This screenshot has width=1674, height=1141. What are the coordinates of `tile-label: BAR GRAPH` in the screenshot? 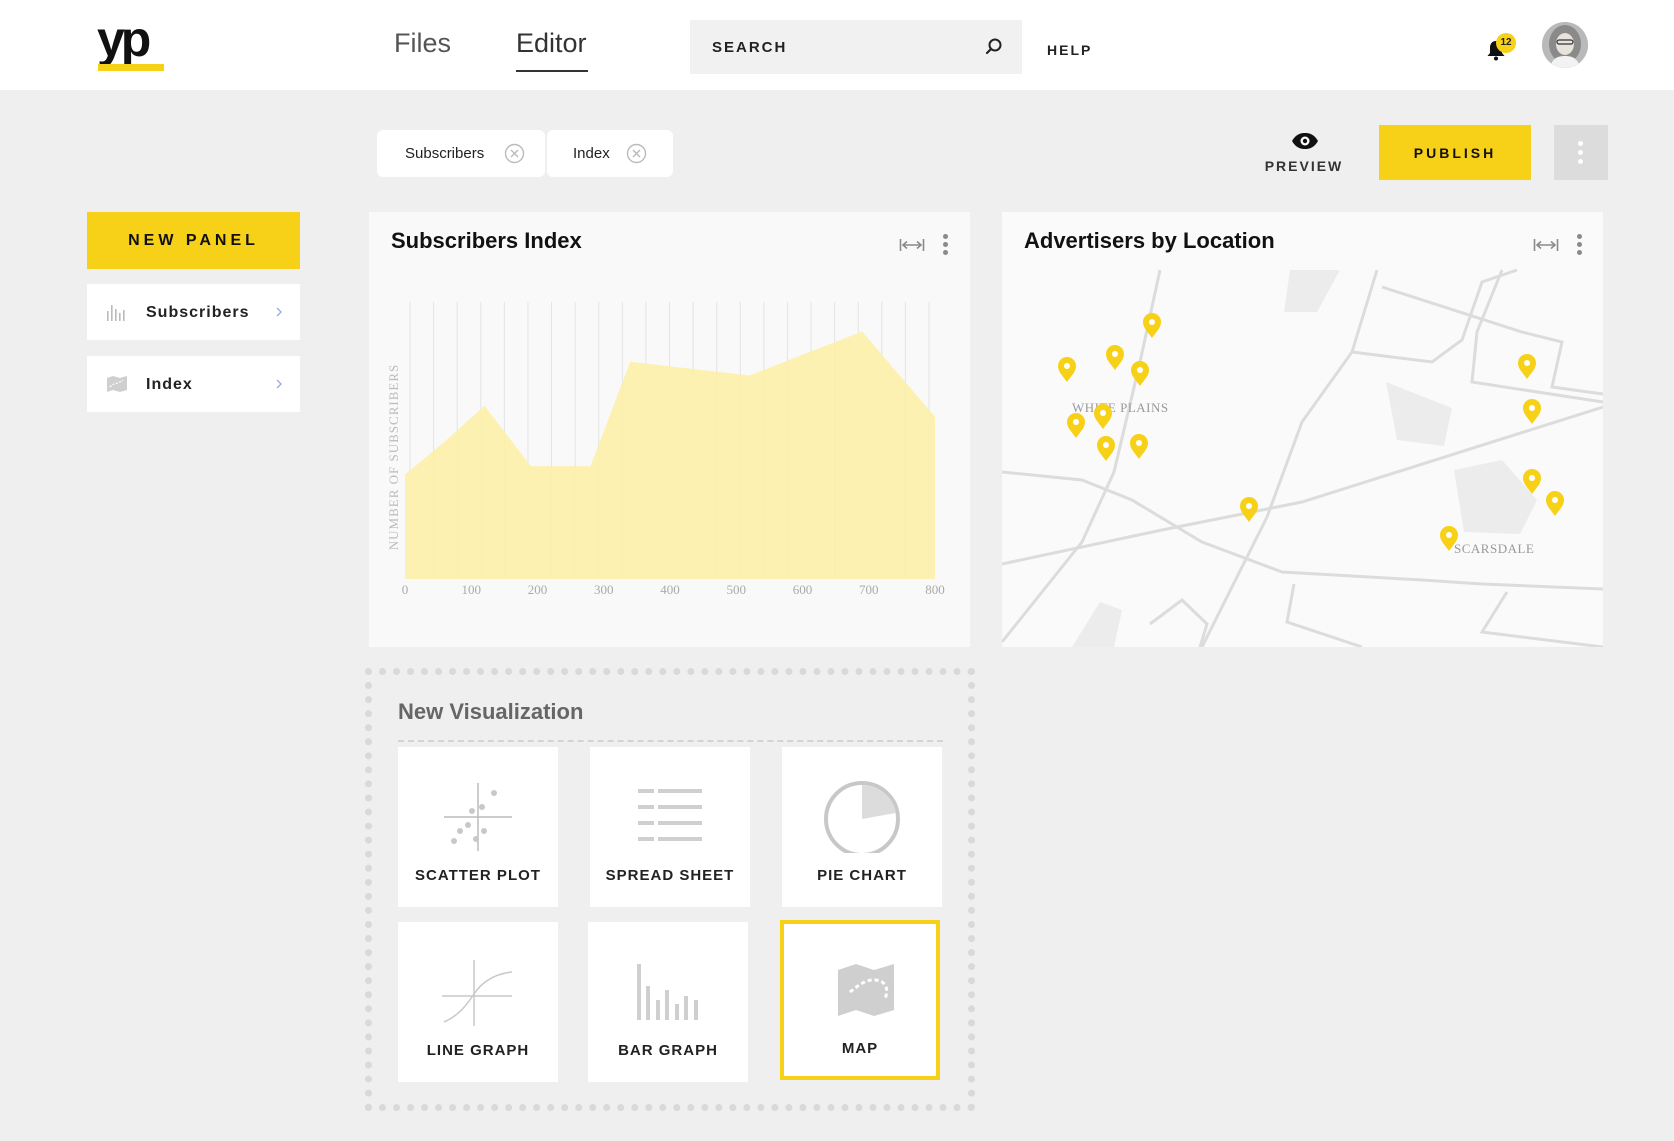 It's located at (668, 1050).